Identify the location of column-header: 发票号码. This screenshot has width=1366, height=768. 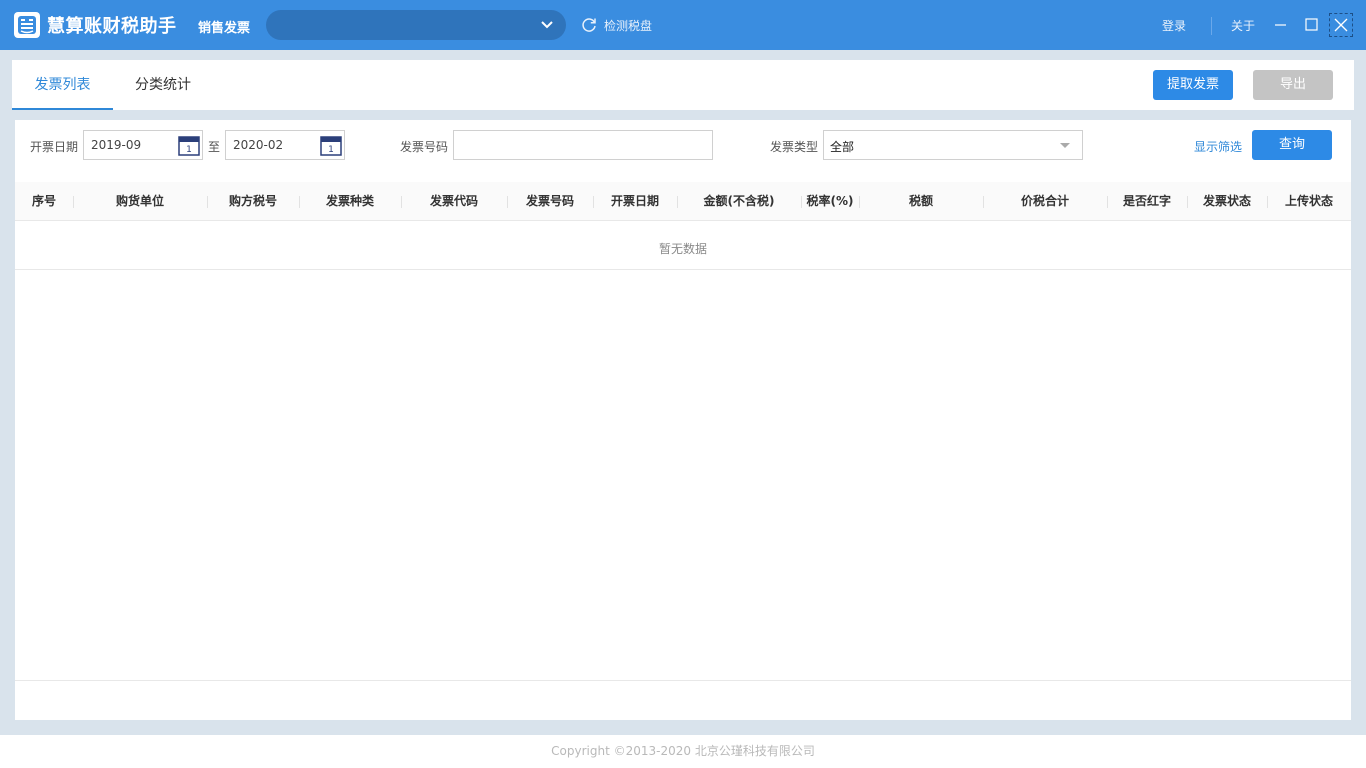
(550, 201).